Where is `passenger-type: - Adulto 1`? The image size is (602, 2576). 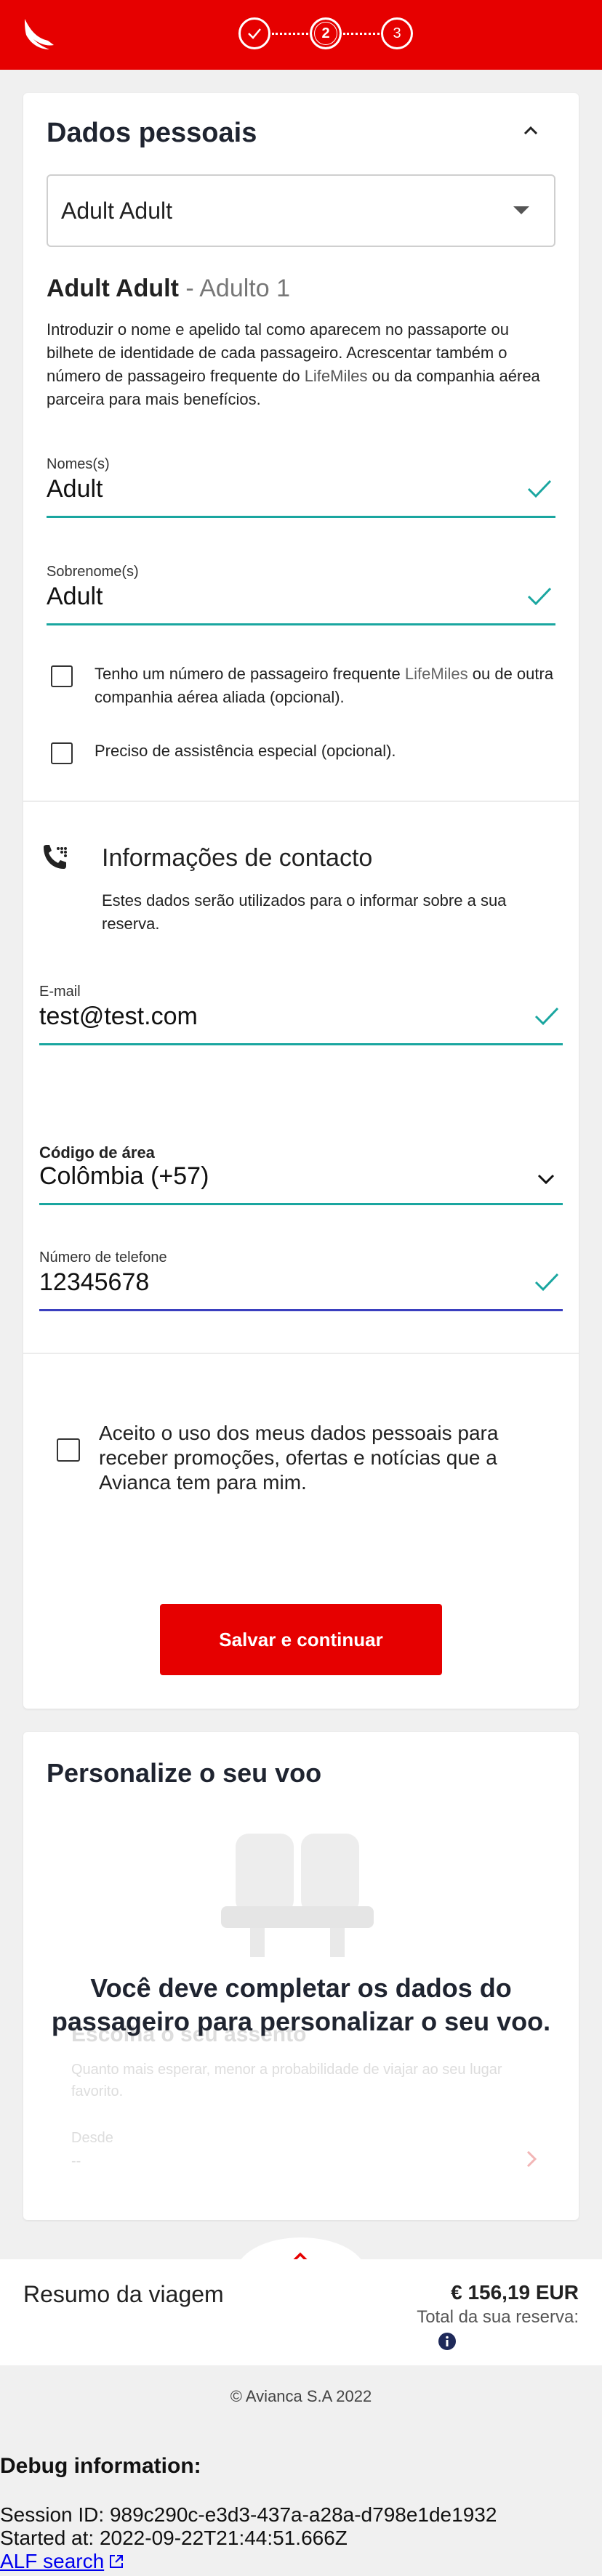
passenger-type: - Adulto 1 is located at coordinates (234, 288).